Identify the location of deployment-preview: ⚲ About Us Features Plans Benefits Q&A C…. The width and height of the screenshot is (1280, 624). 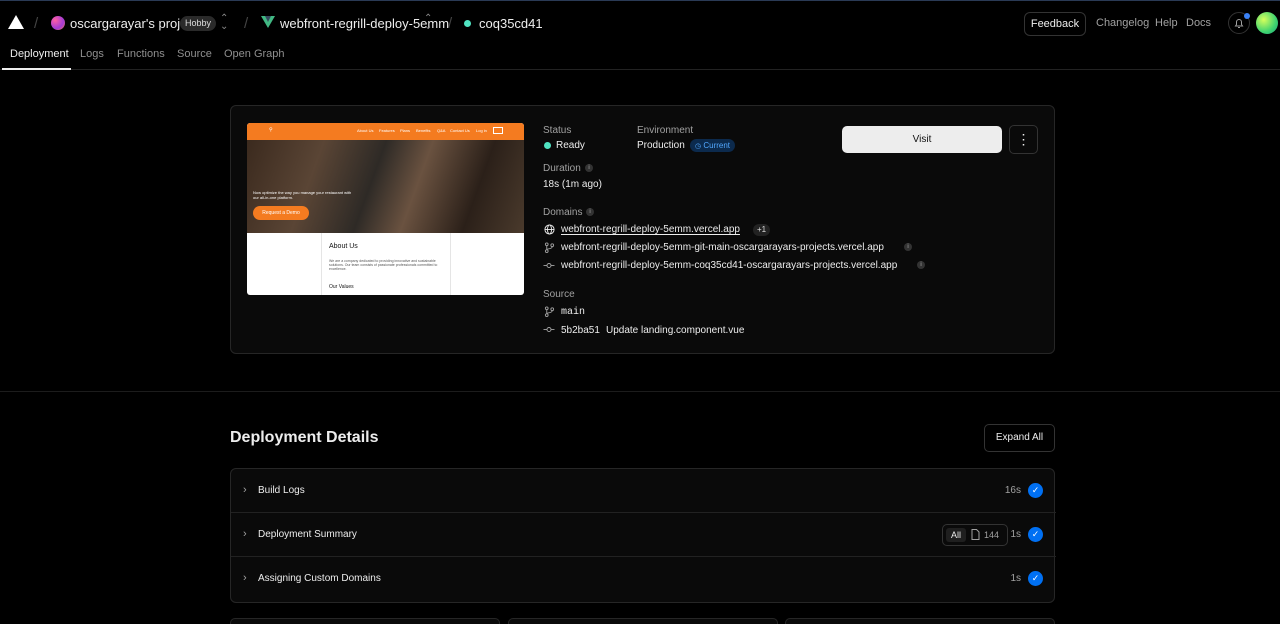
(385, 209).